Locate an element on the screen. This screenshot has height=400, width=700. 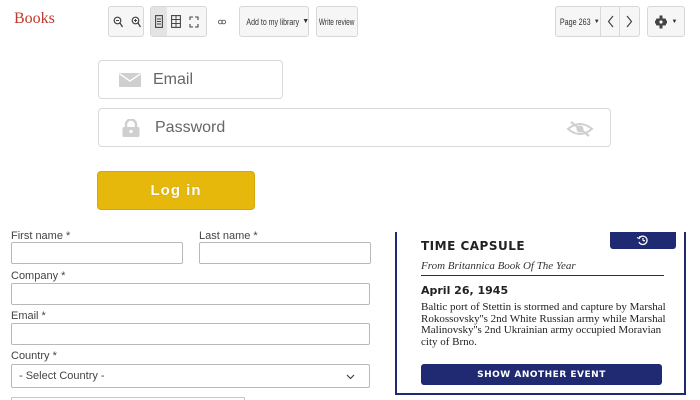
register-email-input is located at coordinates (190, 334).